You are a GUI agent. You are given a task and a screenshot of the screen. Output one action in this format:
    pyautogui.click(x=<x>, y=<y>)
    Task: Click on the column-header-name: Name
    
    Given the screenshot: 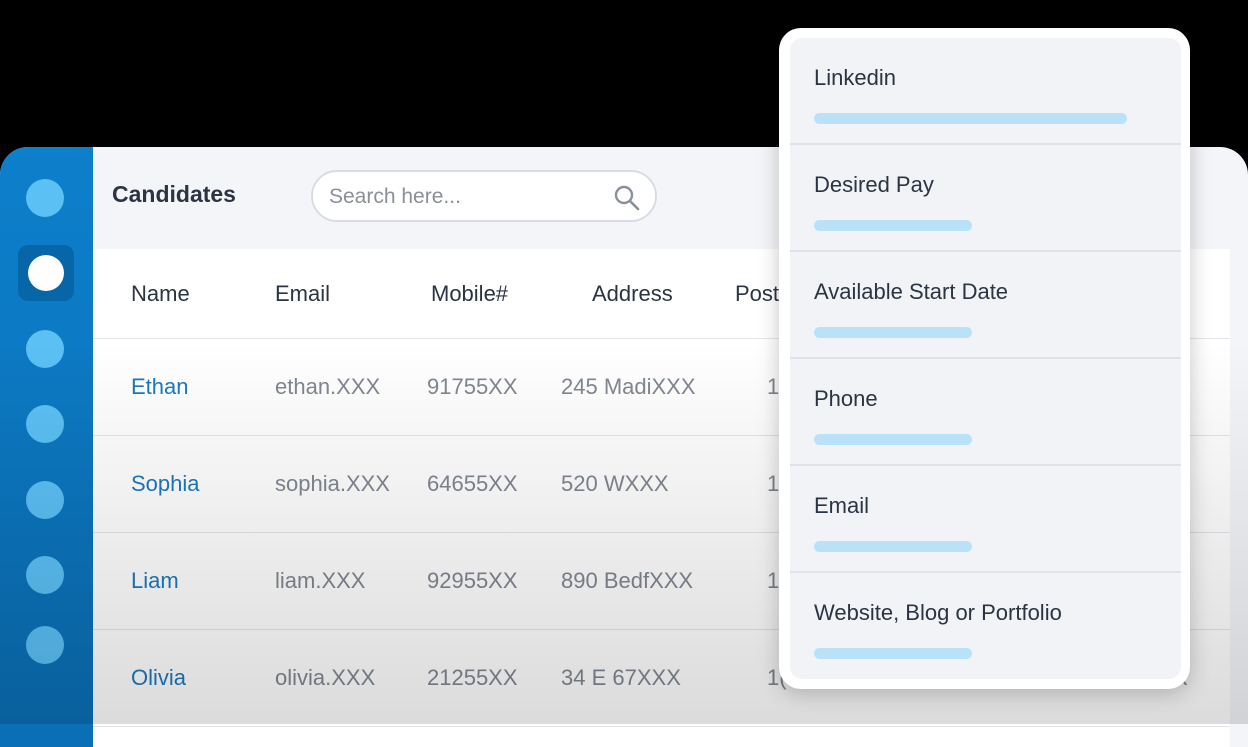 What is the action you would take?
    pyautogui.click(x=160, y=293)
    